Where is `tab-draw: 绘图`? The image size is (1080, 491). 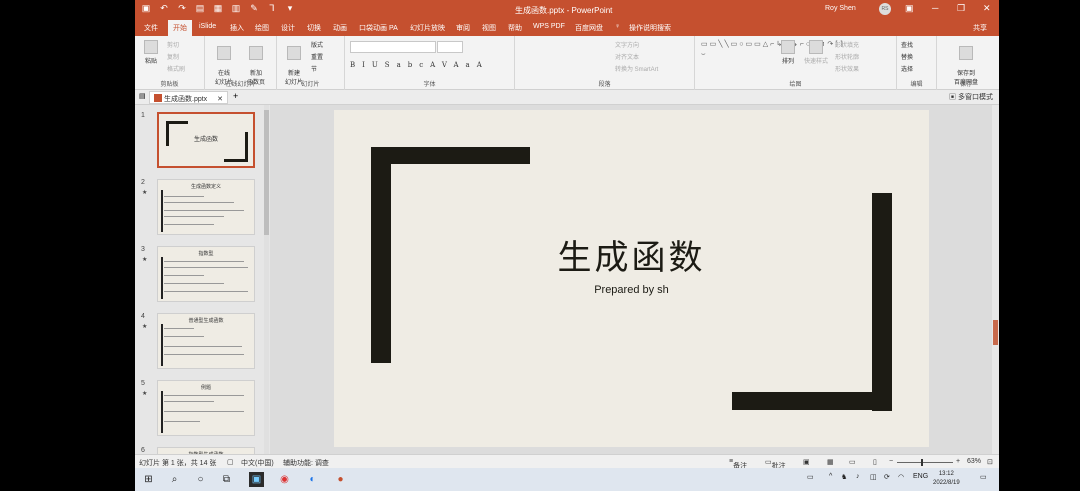 tab-draw: 绘图 is located at coordinates (262, 28).